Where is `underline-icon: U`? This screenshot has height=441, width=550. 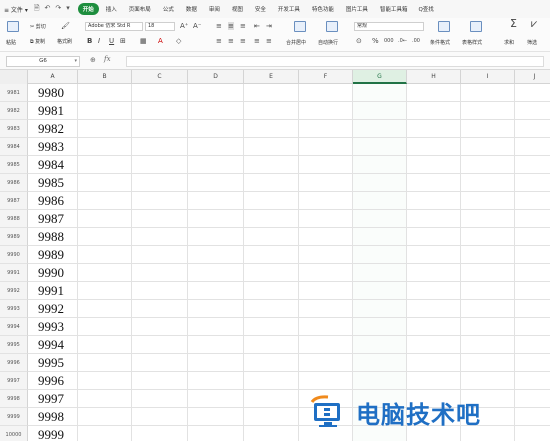
underline-icon: U is located at coordinates (111, 41).